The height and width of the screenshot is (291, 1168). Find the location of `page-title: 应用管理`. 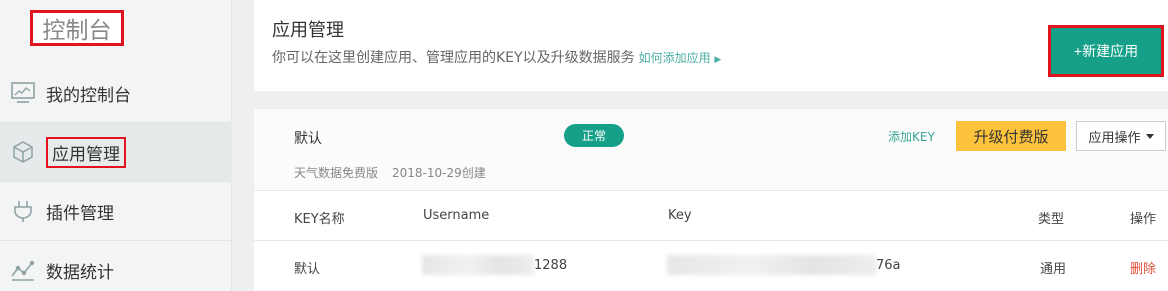

page-title: 应用管理 is located at coordinates (308, 30).